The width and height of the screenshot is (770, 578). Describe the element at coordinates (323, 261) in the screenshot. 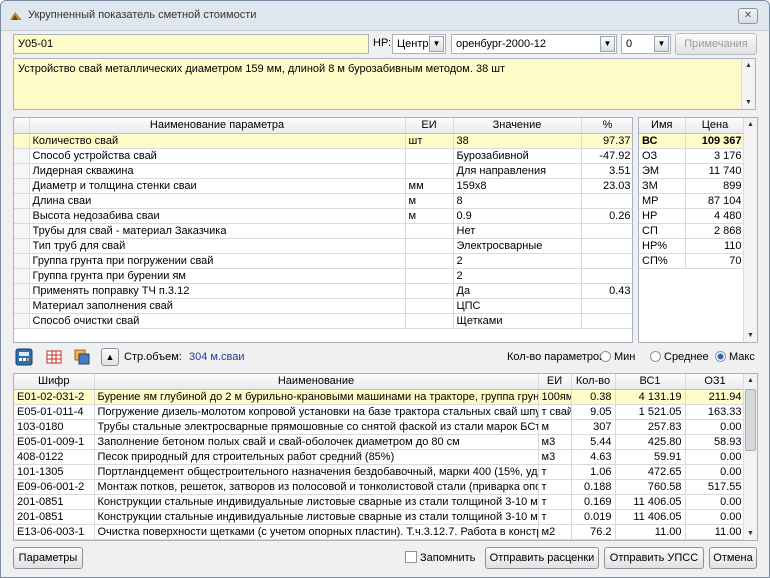

I see `param-row: Группа грунта при погружении свай 2` at that location.